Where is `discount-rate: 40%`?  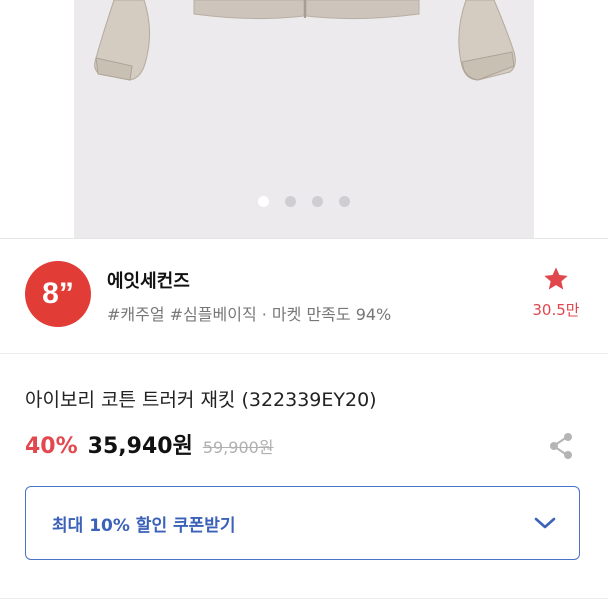
discount-rate: 40% is located at coordinates (51, 446).